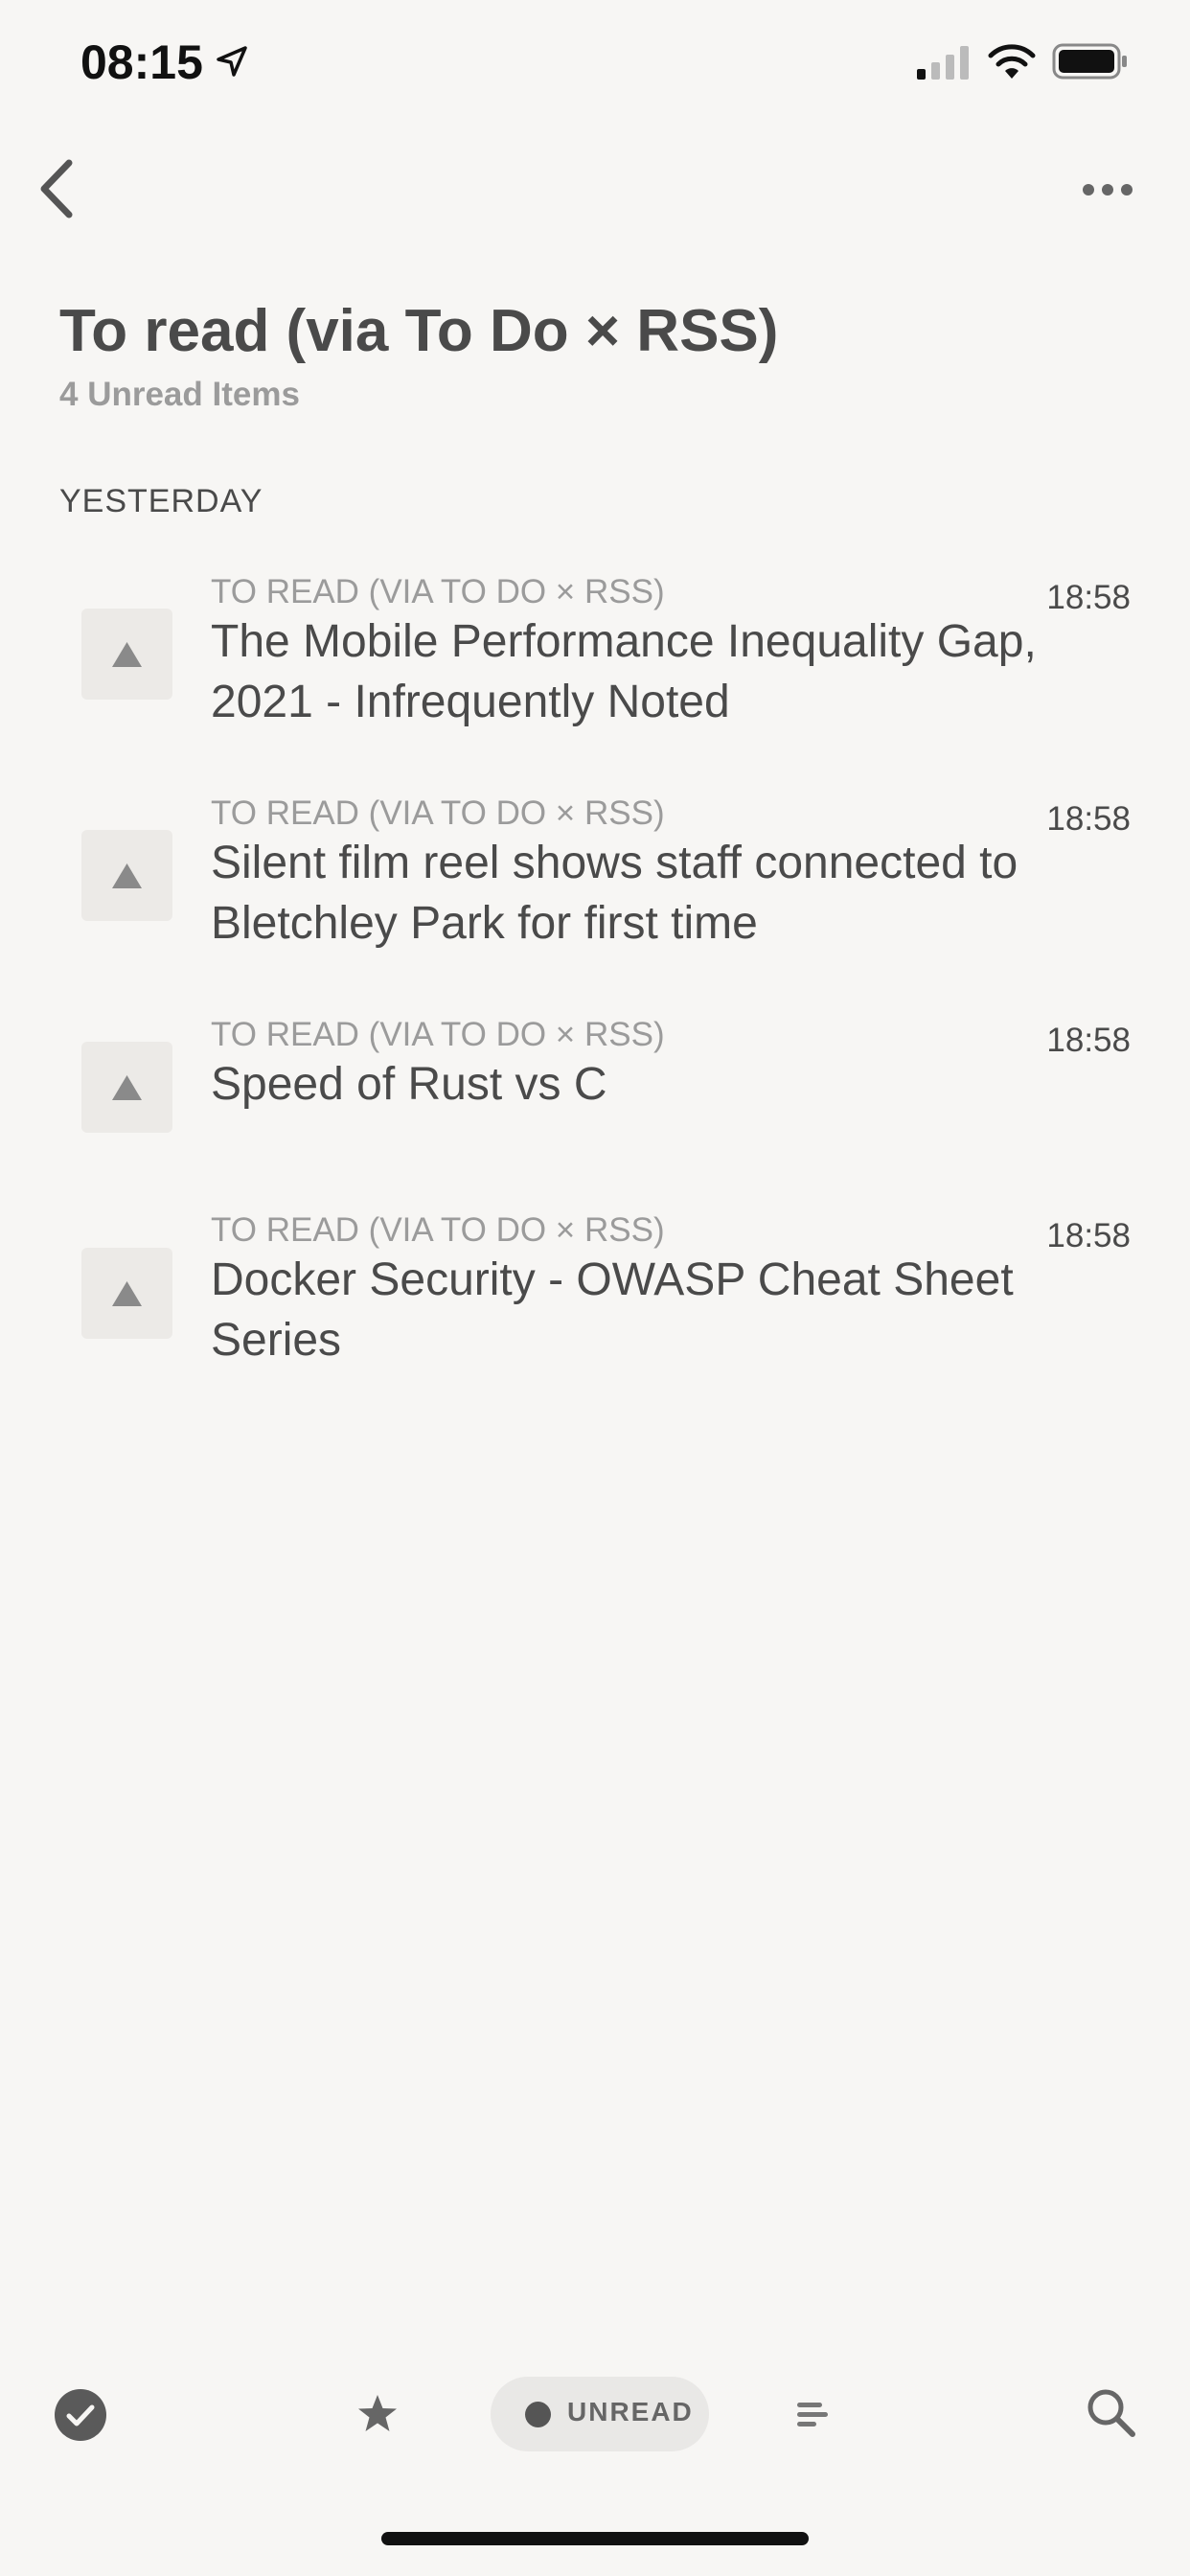 This screenshot has height=2576, width=1190. I want to click on cellular-signal-icon, so click(943, 63).